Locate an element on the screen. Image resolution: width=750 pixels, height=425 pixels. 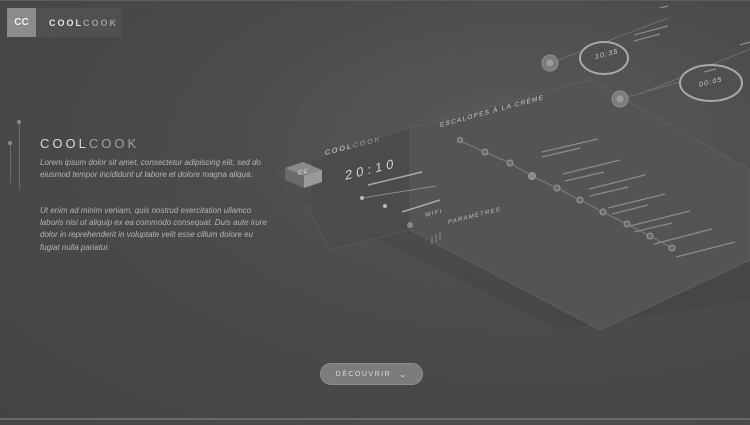
mockup-clock: 20:10 is located at coordinates (371, 168).